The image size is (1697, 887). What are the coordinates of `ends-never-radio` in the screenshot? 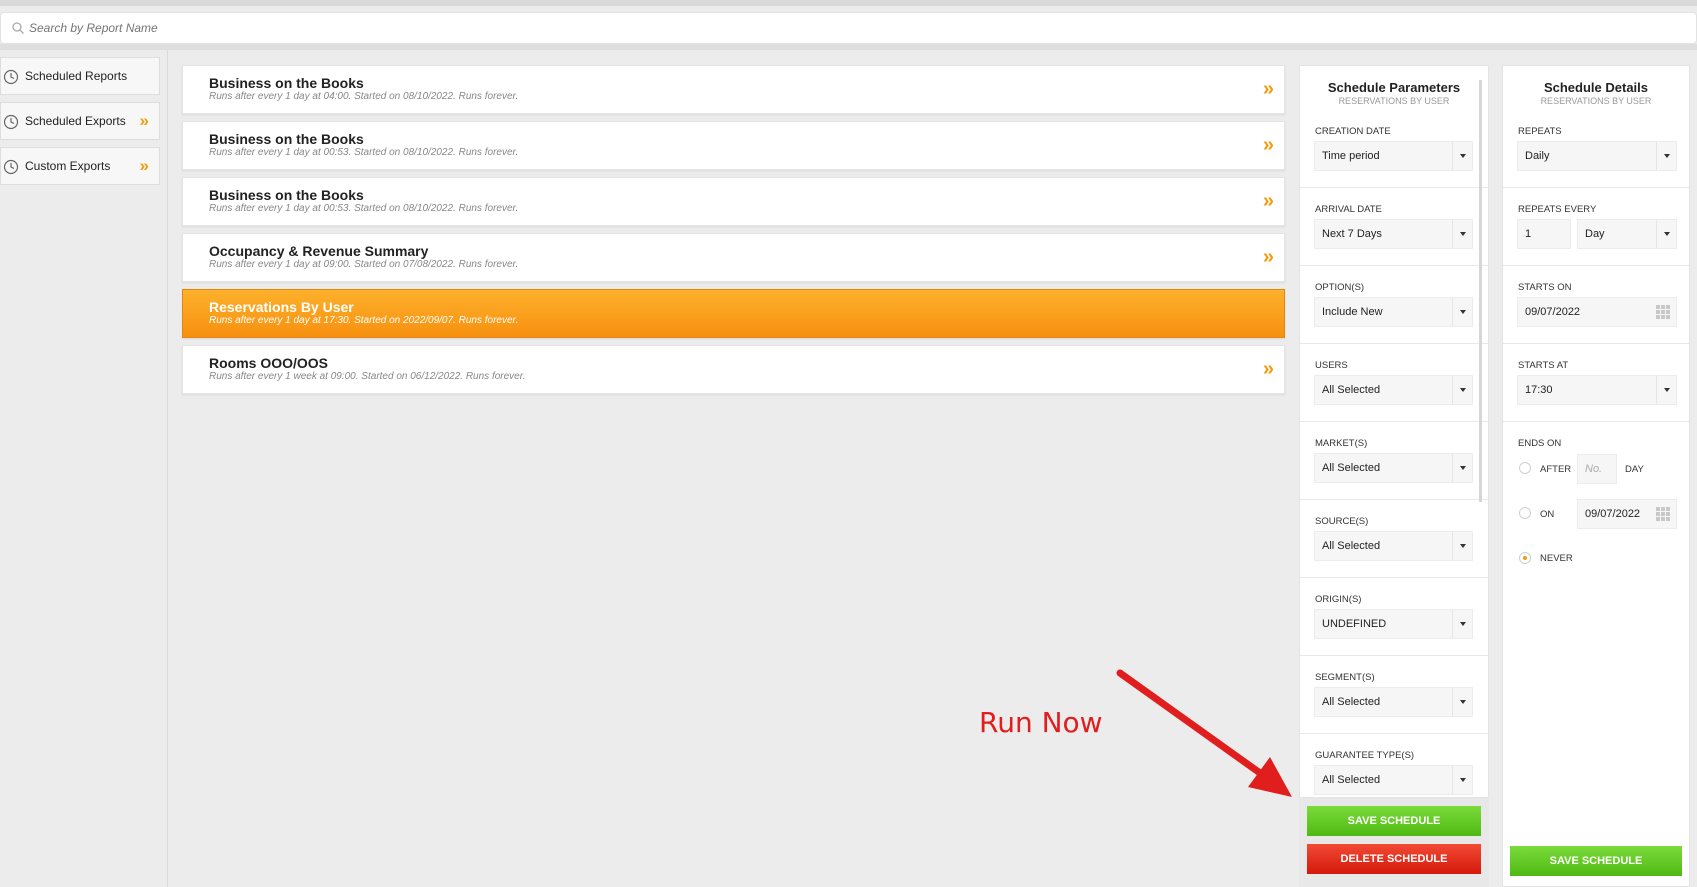 It's located at (1525, 558).